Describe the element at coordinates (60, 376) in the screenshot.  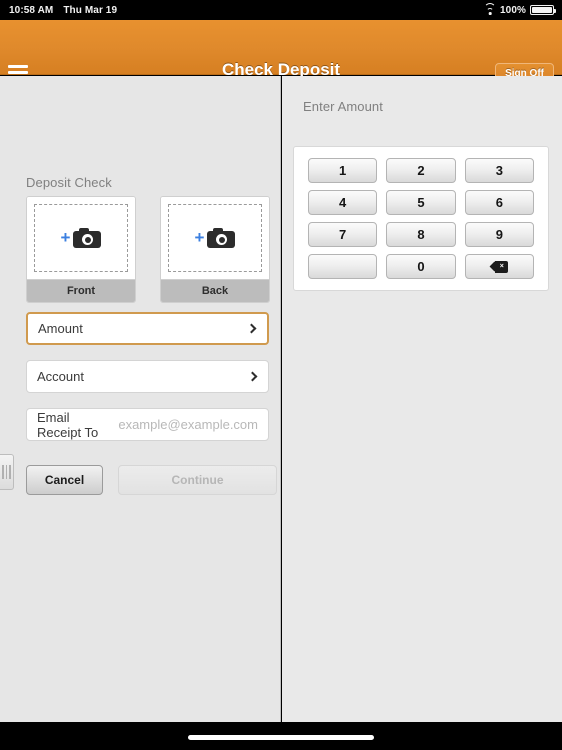
I see `account-field-label: Account` at that location.